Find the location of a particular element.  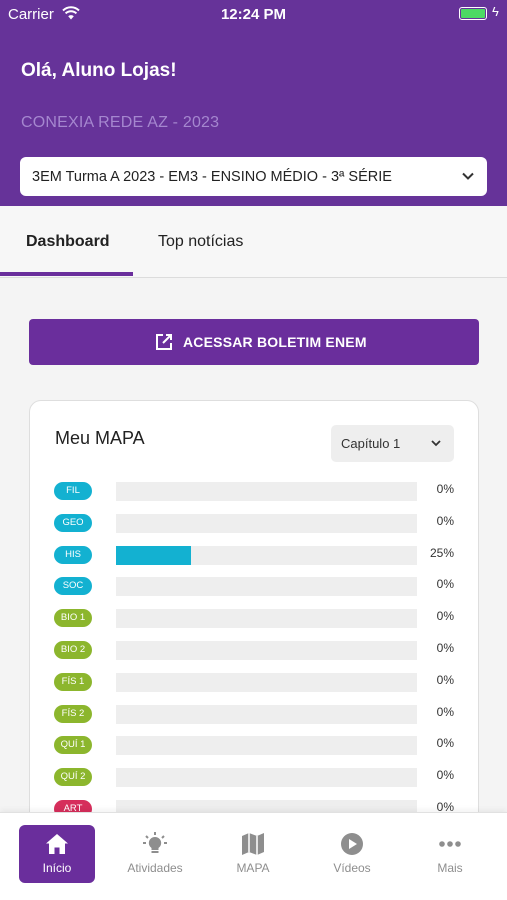

subject-badge: BIO 2 is located at coordinates (73, 650).